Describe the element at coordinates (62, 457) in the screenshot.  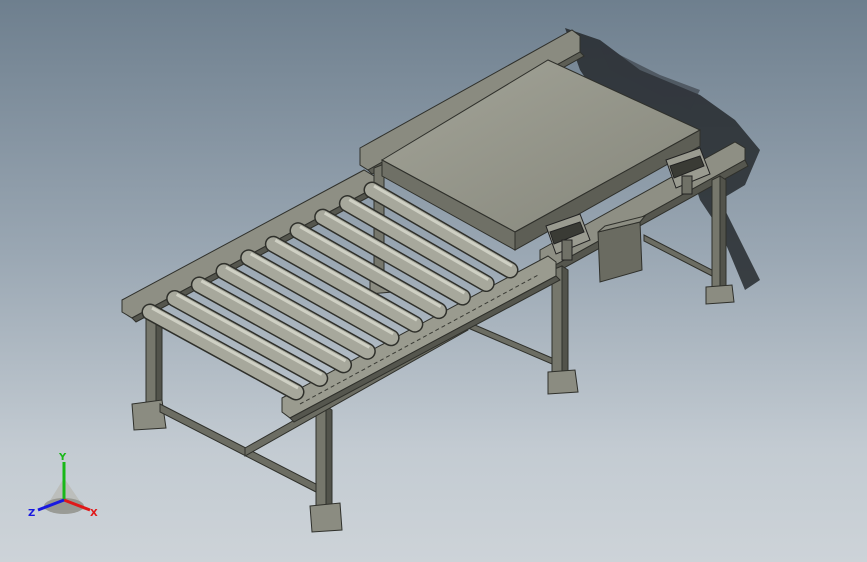
I see `y-axis-label: Y` at that location.